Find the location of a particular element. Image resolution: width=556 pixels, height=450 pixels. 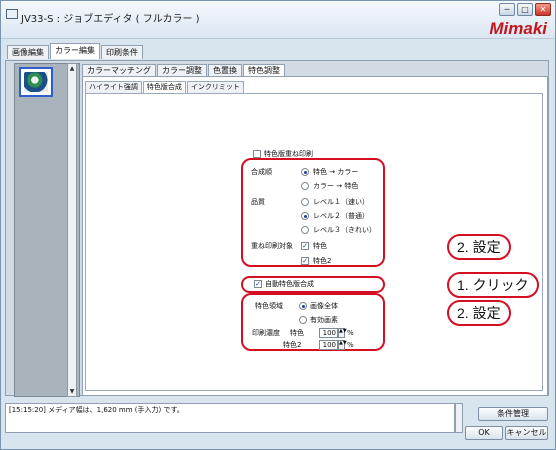

overlay-target-label: 重ね印刷対象 is located at coordinates (272, 246).